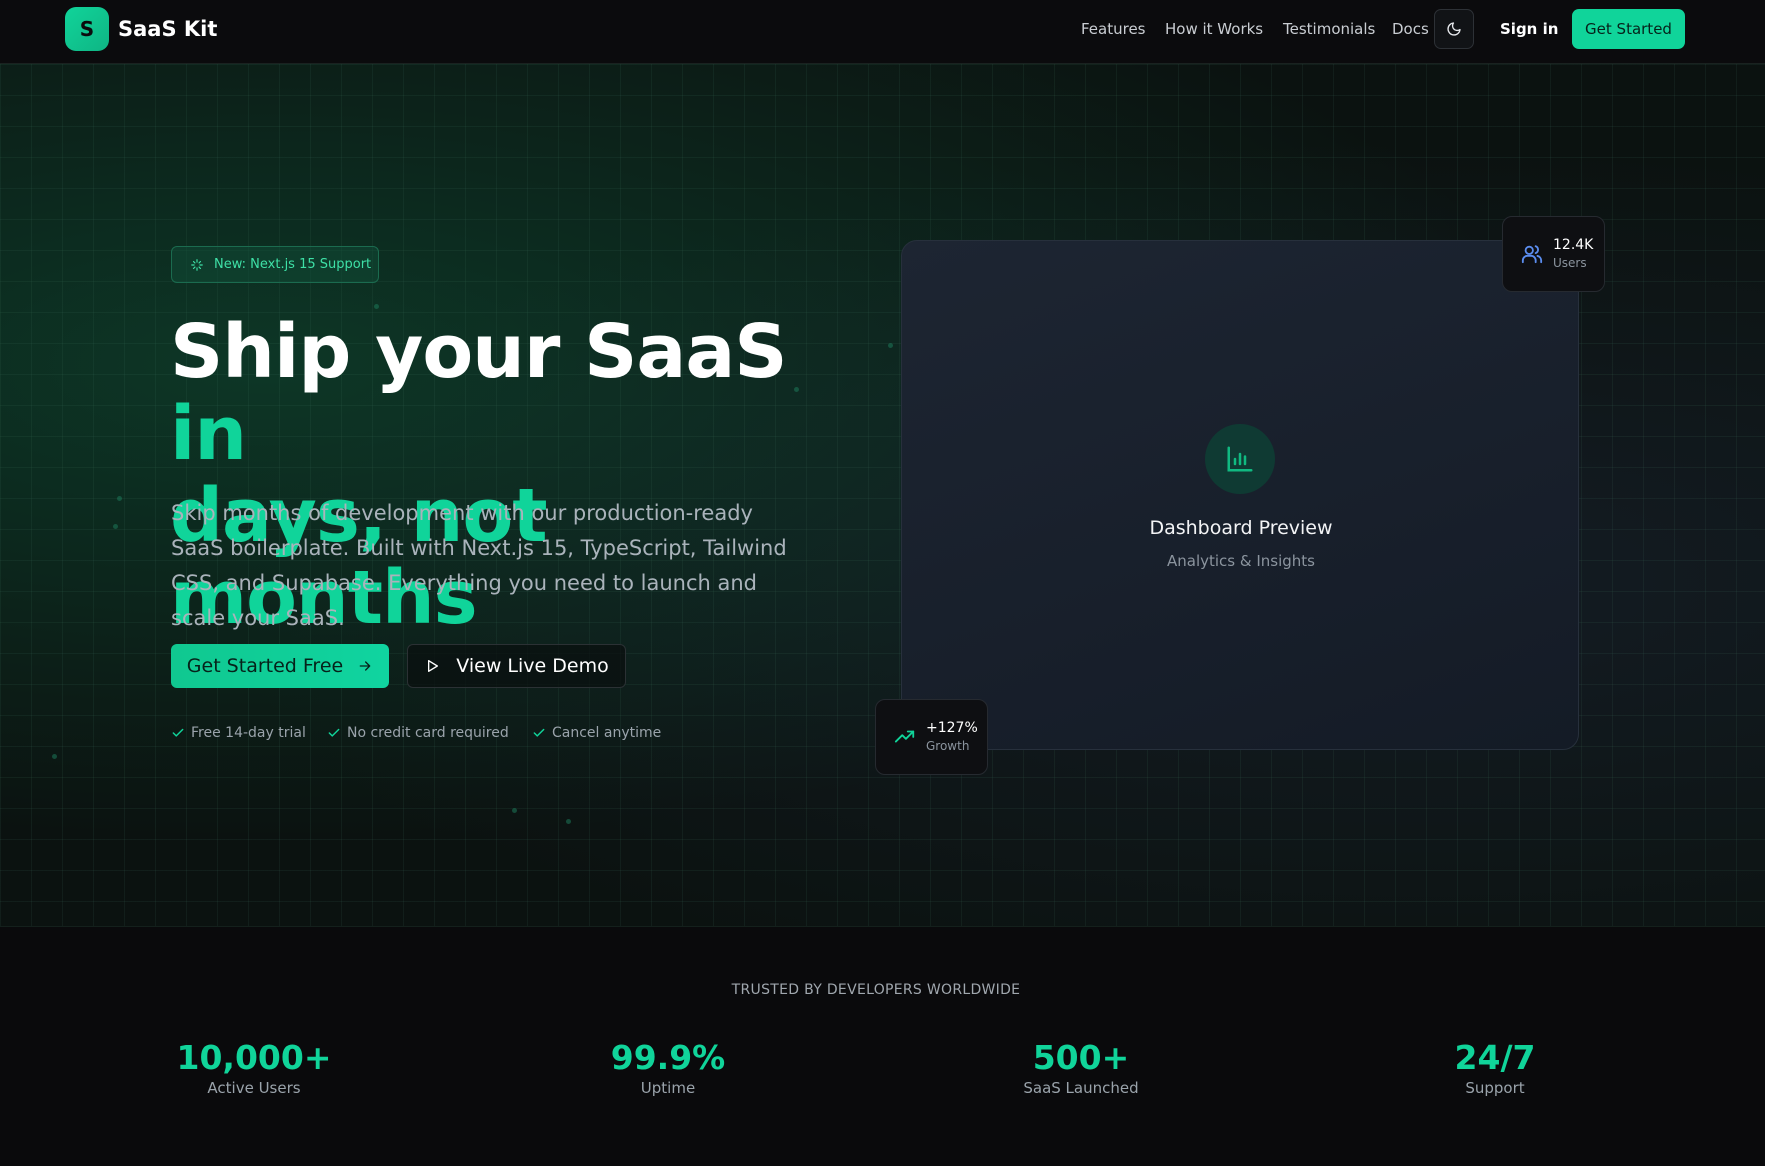 This screenshot has height=1166, width=1765. I want to click on perk-item: Cancel anytime, so click(596, 733).